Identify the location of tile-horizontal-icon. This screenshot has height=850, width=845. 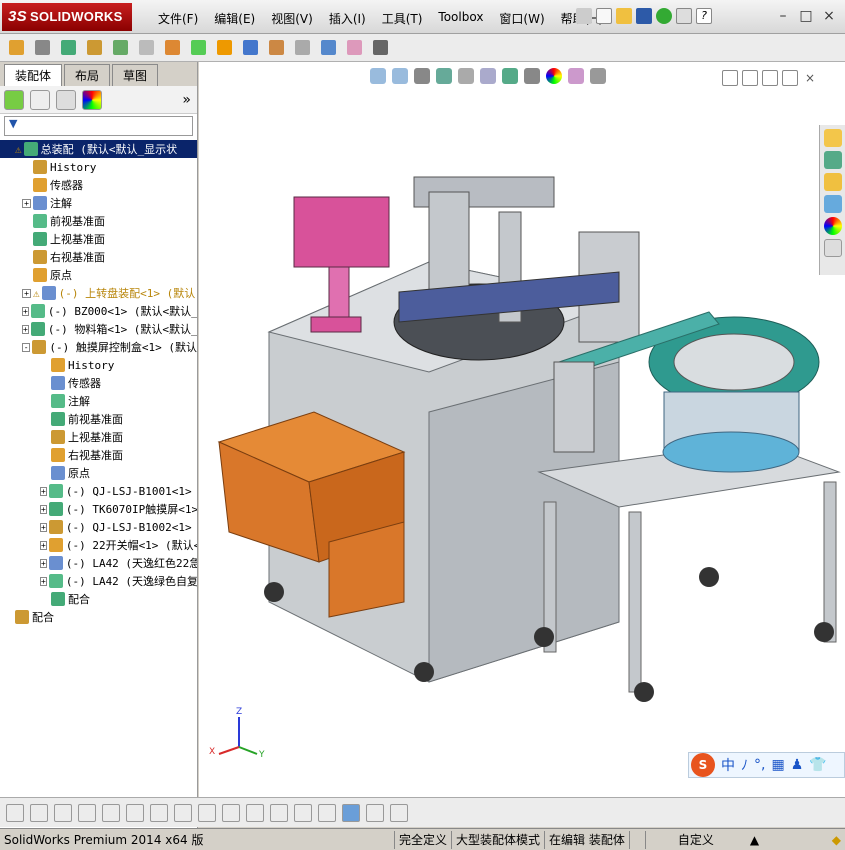
(730, 78).